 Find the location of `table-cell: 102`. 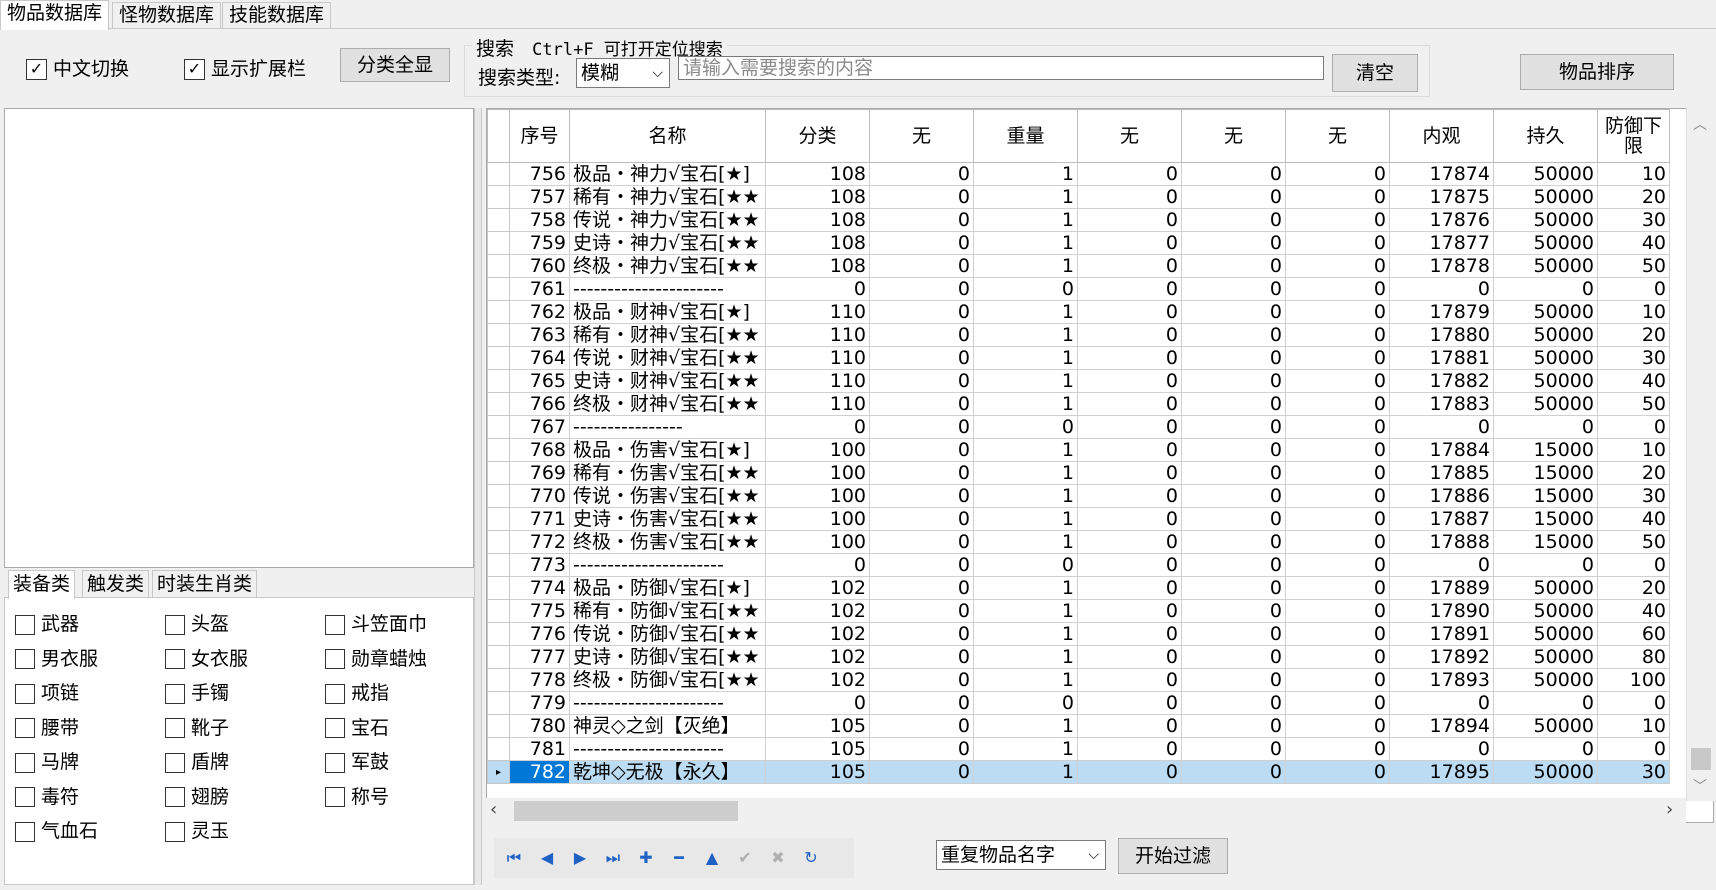

table-cell: 102 is located at coordinates (817, 611).